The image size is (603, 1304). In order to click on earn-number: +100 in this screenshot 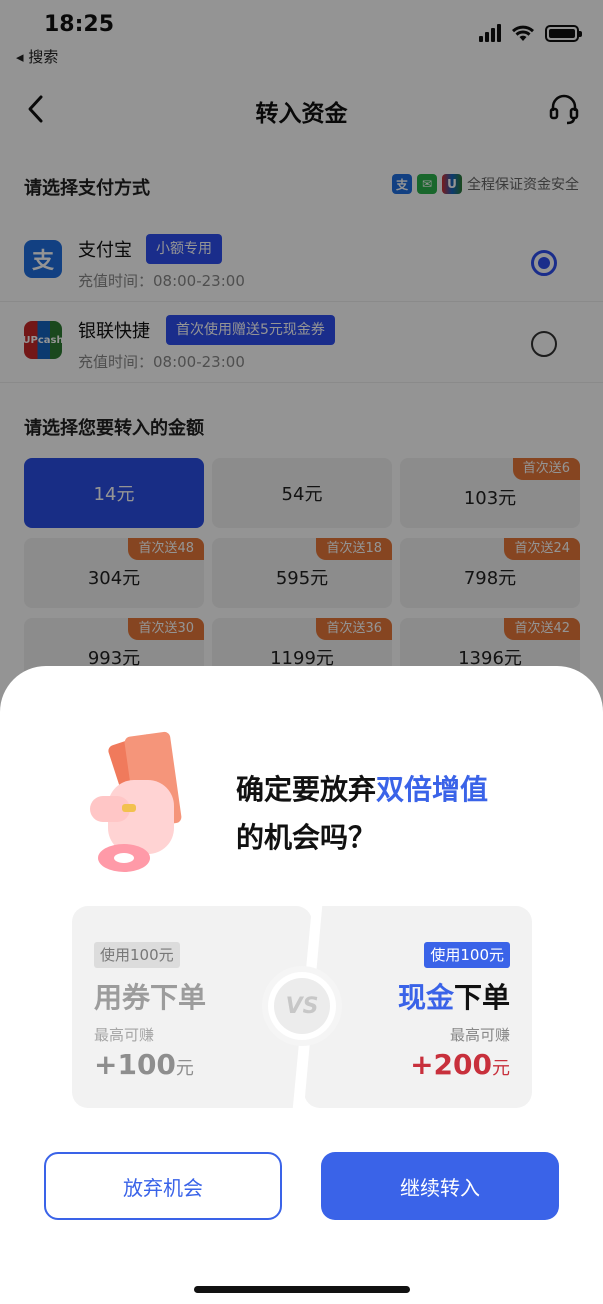, I will do `click(135, 1064)`.